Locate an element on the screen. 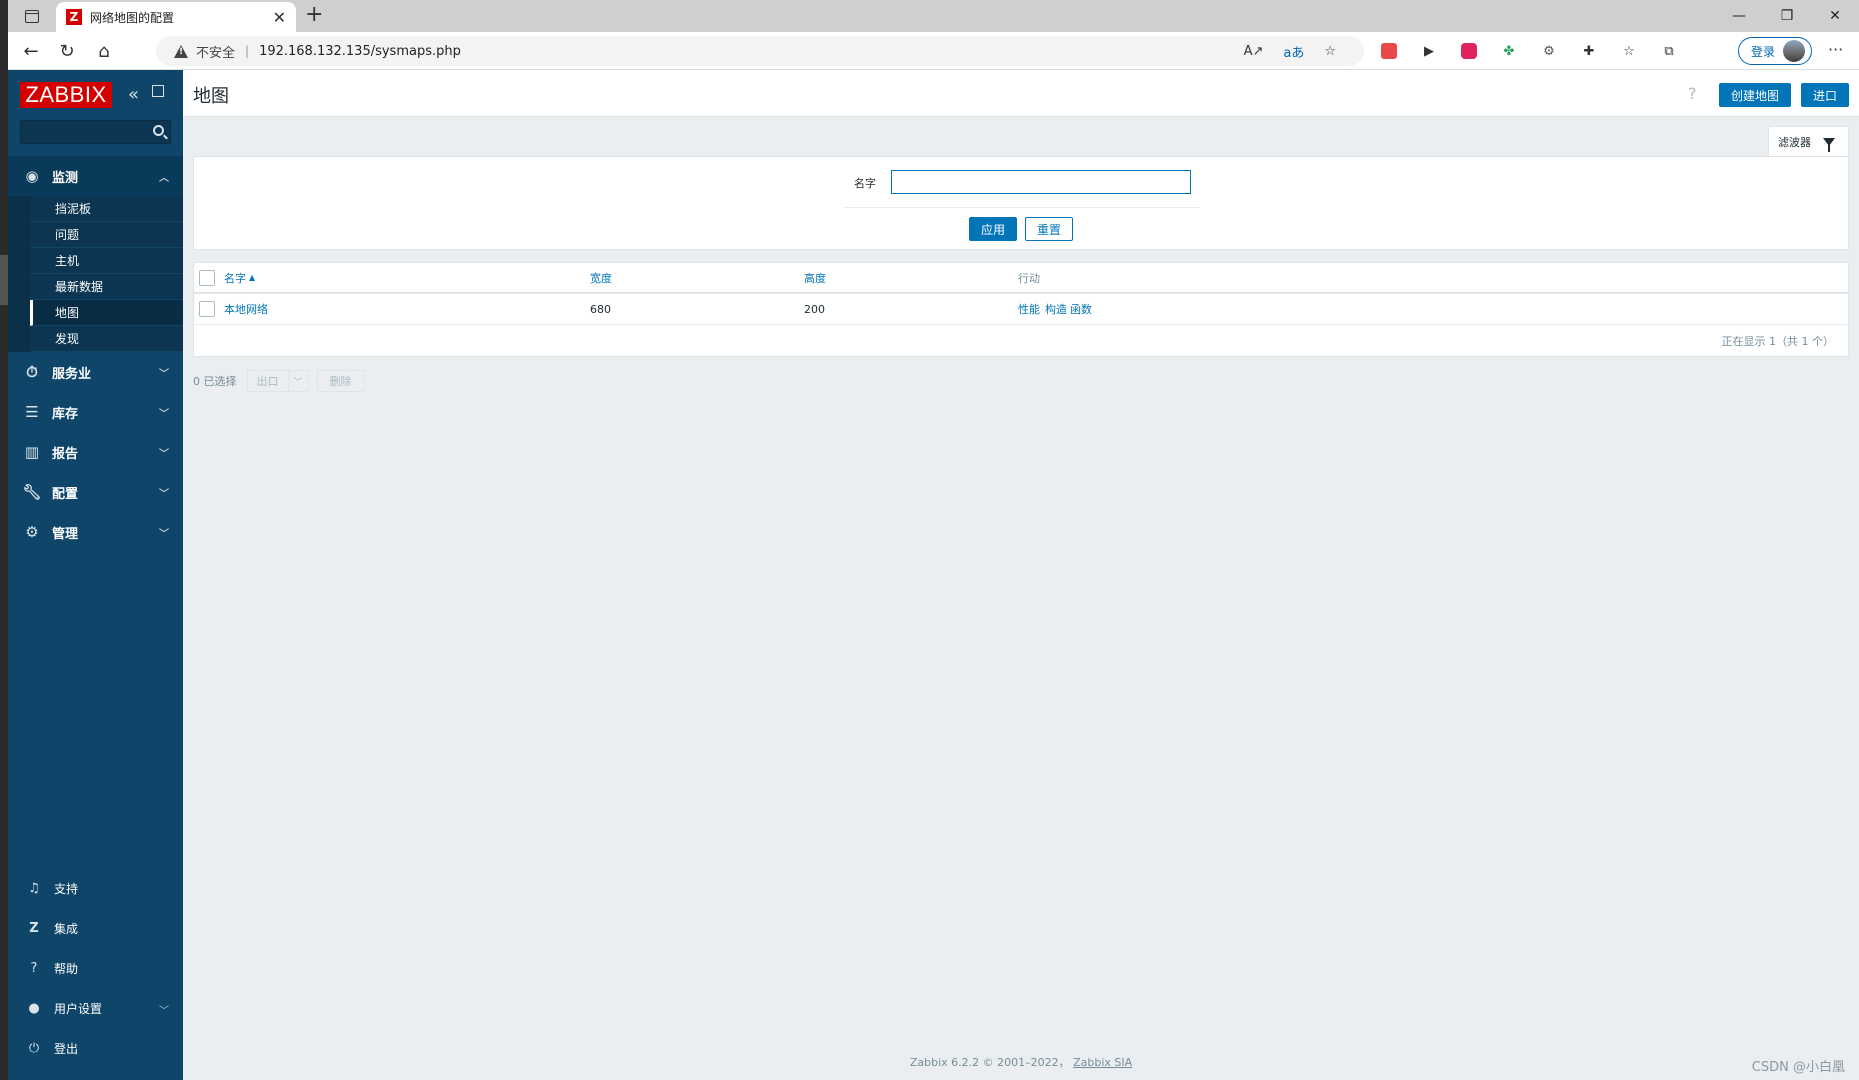 Image resolution: width=1859 pixels, height=1080 pixels. new-tab-button: + is located at coordinates (314, 15).